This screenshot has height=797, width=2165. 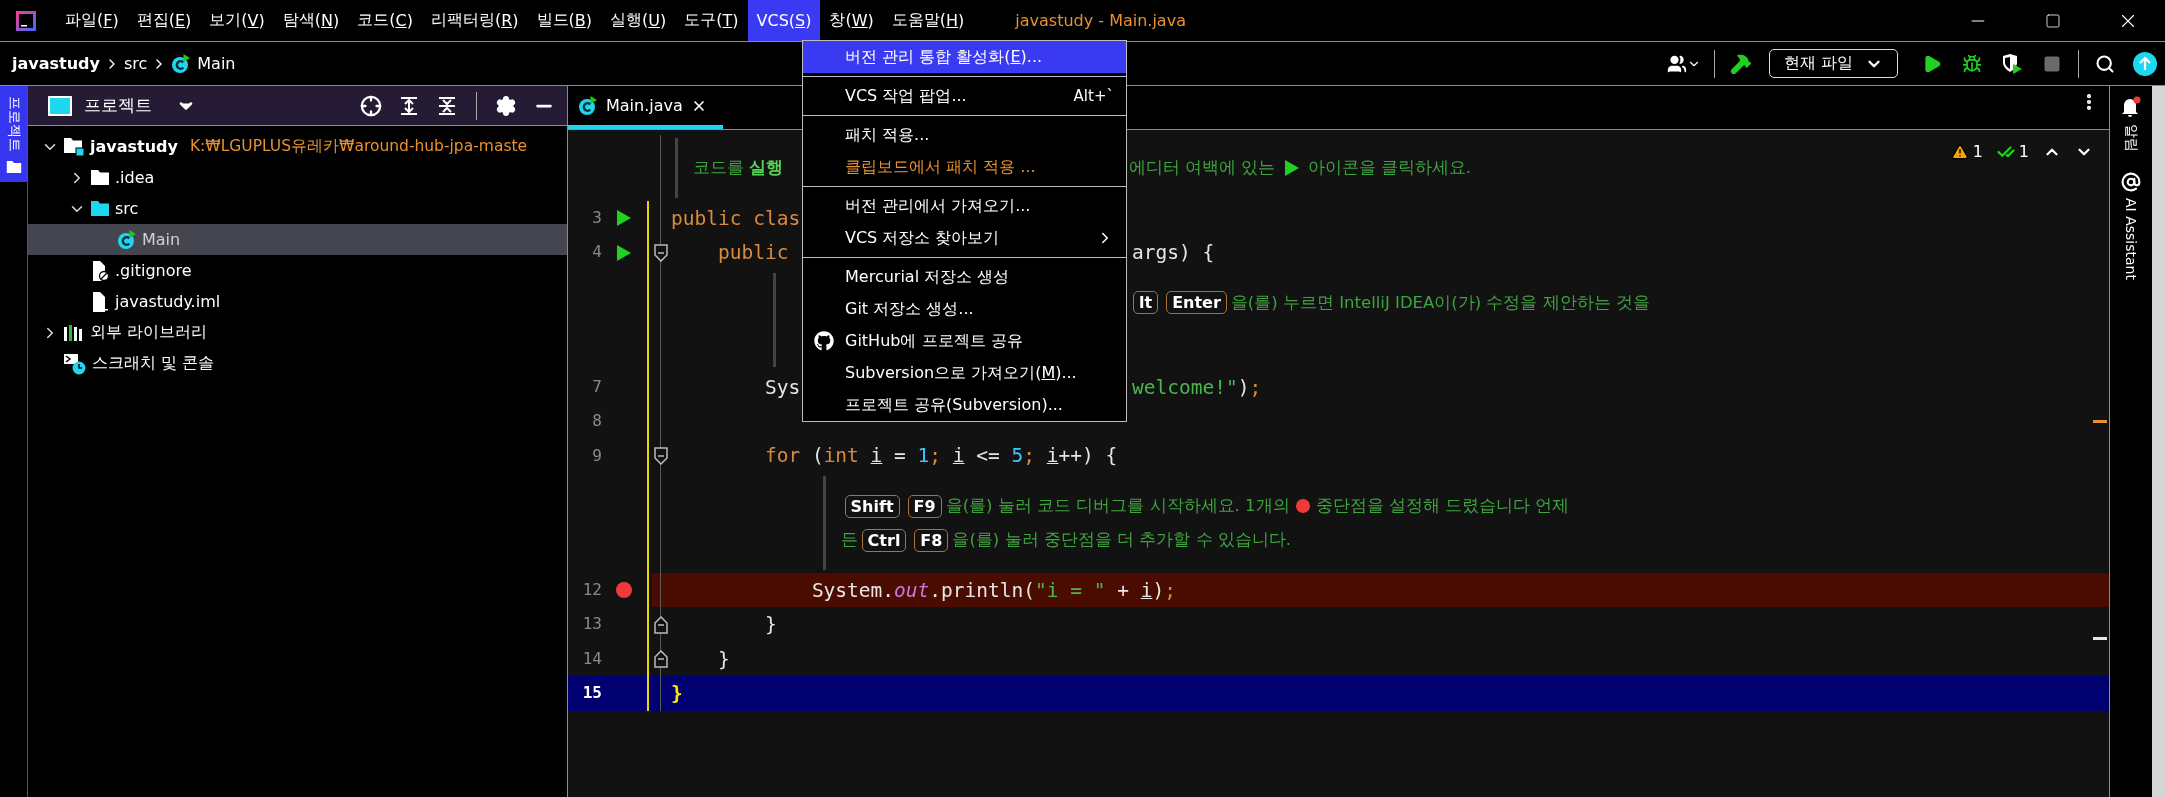 I want to click on menu-item: GitHub에 프로젝트 공유, so click(x=964, y=341).